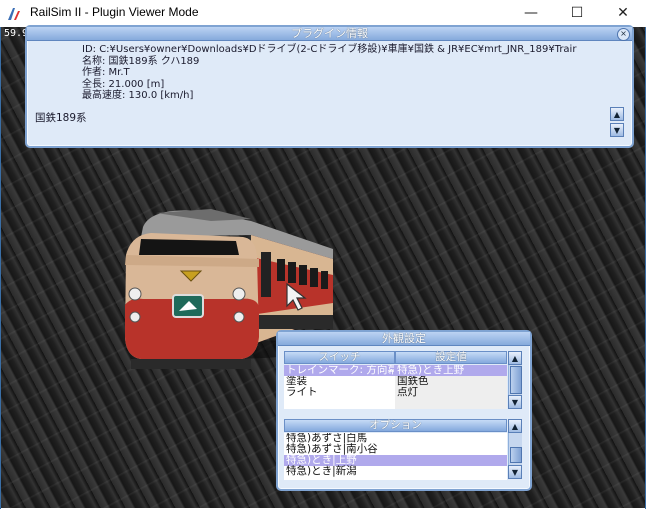 This screenshot has height=509, width=646. I want to click on switch-value: 点灯, so click(451, 392).